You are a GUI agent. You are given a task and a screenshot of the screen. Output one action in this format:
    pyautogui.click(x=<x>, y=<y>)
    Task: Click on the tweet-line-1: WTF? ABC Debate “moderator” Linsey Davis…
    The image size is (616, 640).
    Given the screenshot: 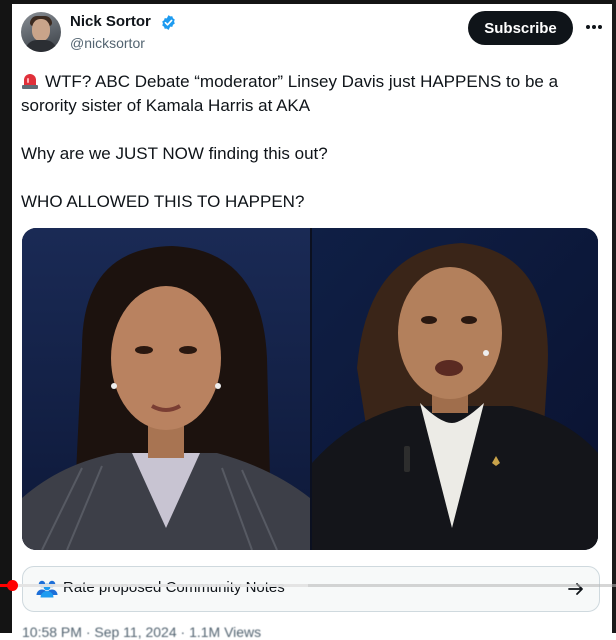 What is the action you would take?
    pyautogui.click(x=290, y=93)
    